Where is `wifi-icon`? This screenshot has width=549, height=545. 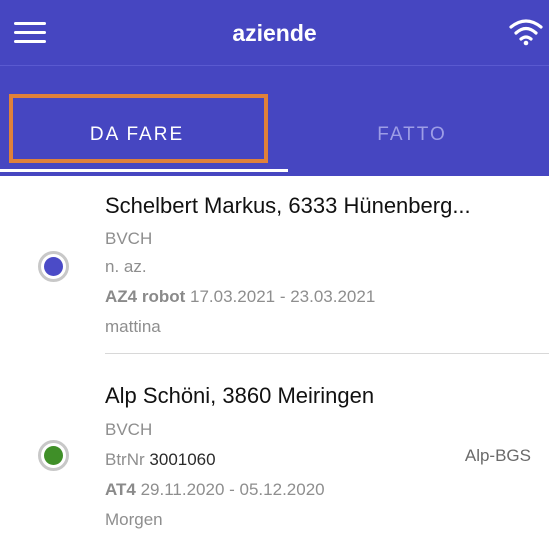
wifi-icon is located at coordinates (526, 32).